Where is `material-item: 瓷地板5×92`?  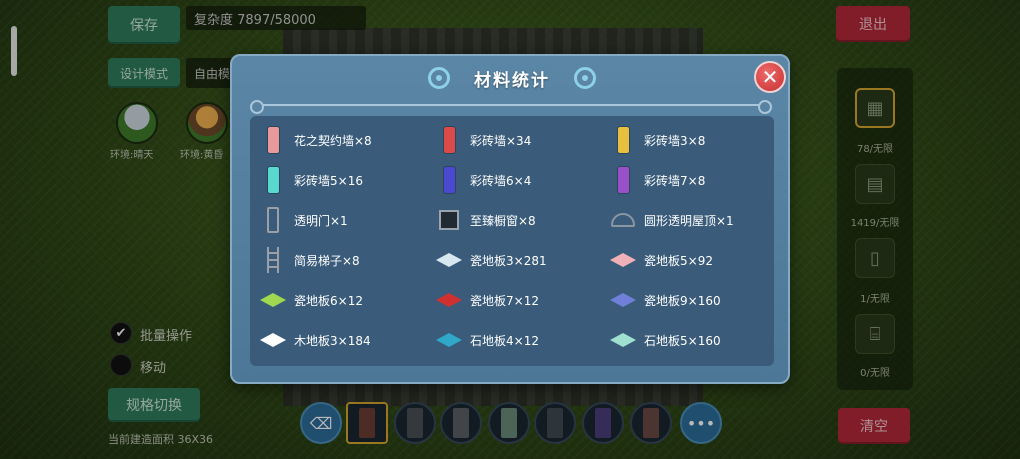 material-item: 瓷地板5×92 is located at coordinates (661, 260).